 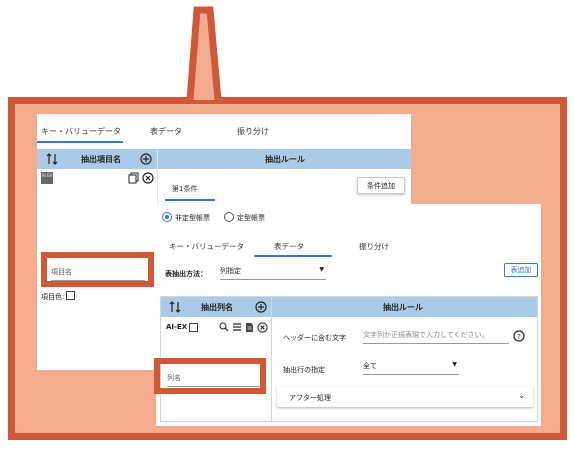 I want to click on list-icon, so click(x=237, y=327).